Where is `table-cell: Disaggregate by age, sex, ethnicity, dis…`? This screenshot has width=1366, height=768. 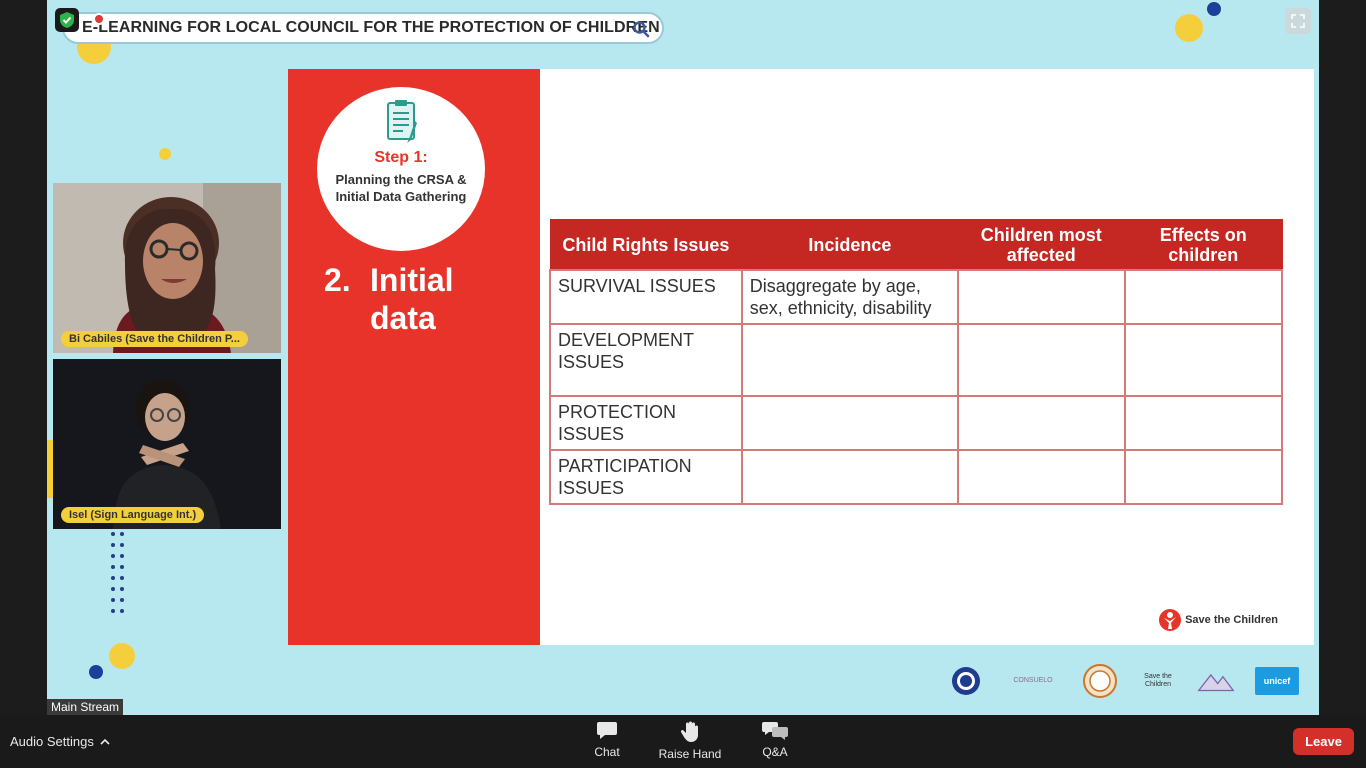
table-cell: Disaggregate by age, sex, ethnicity, dis… is located at coordinates (850, 297).